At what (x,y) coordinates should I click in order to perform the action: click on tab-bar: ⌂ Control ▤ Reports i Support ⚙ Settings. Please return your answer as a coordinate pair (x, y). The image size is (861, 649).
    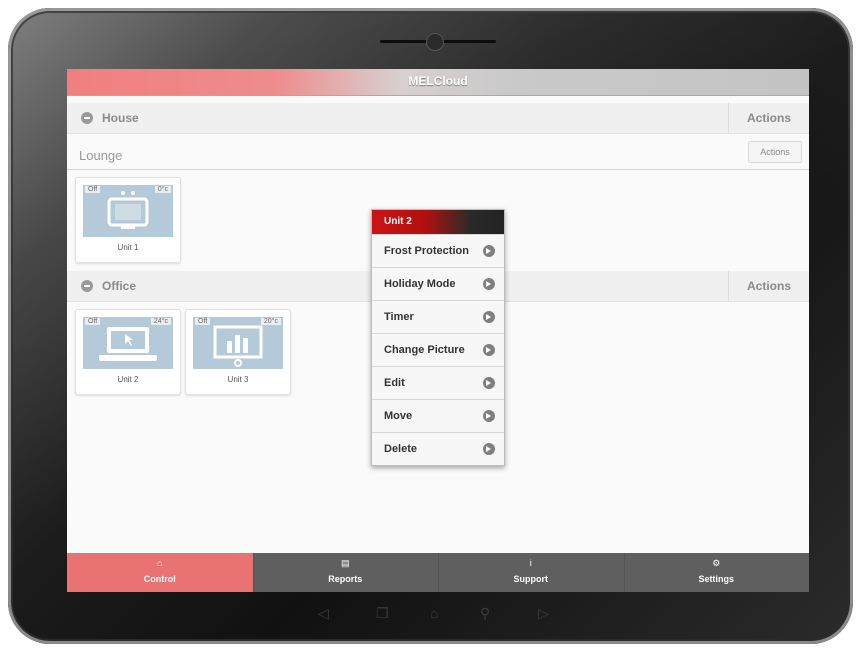
    Looking at the image, I should click on (438, 572).